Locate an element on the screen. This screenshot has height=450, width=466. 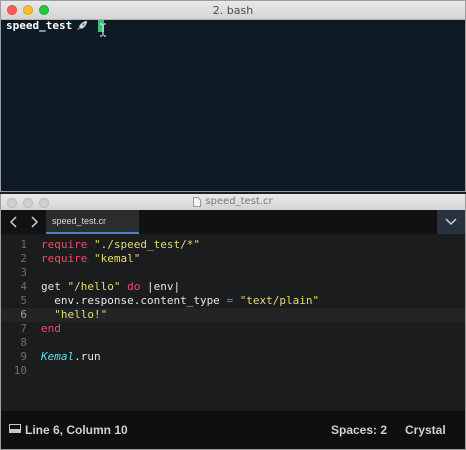
line-source: require "./speed_test/*" is located at coordinates (113, 245).